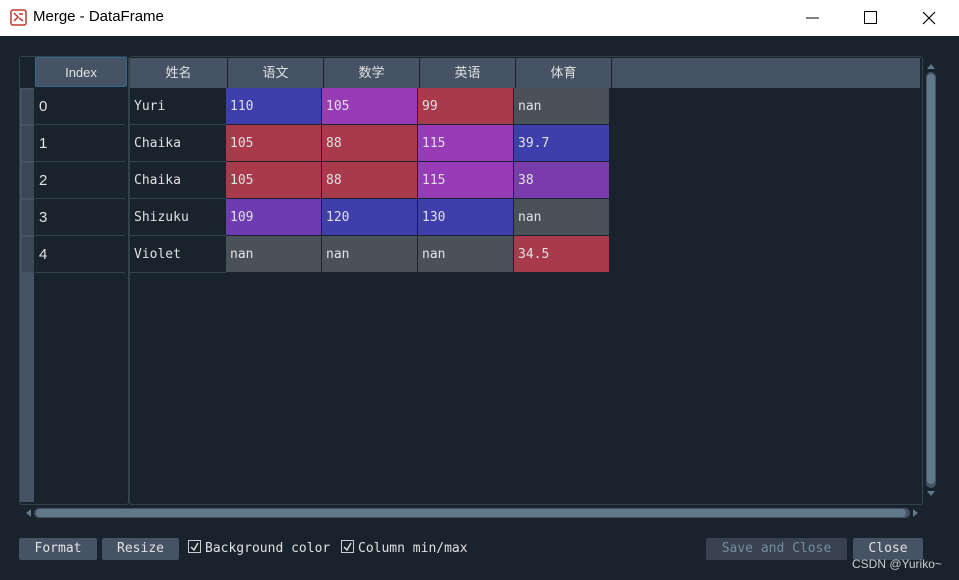  What do you see at coordinates (562, 143) in the screenshot?
I see `table-cell: 39.7` at bounding box center [562, 143].